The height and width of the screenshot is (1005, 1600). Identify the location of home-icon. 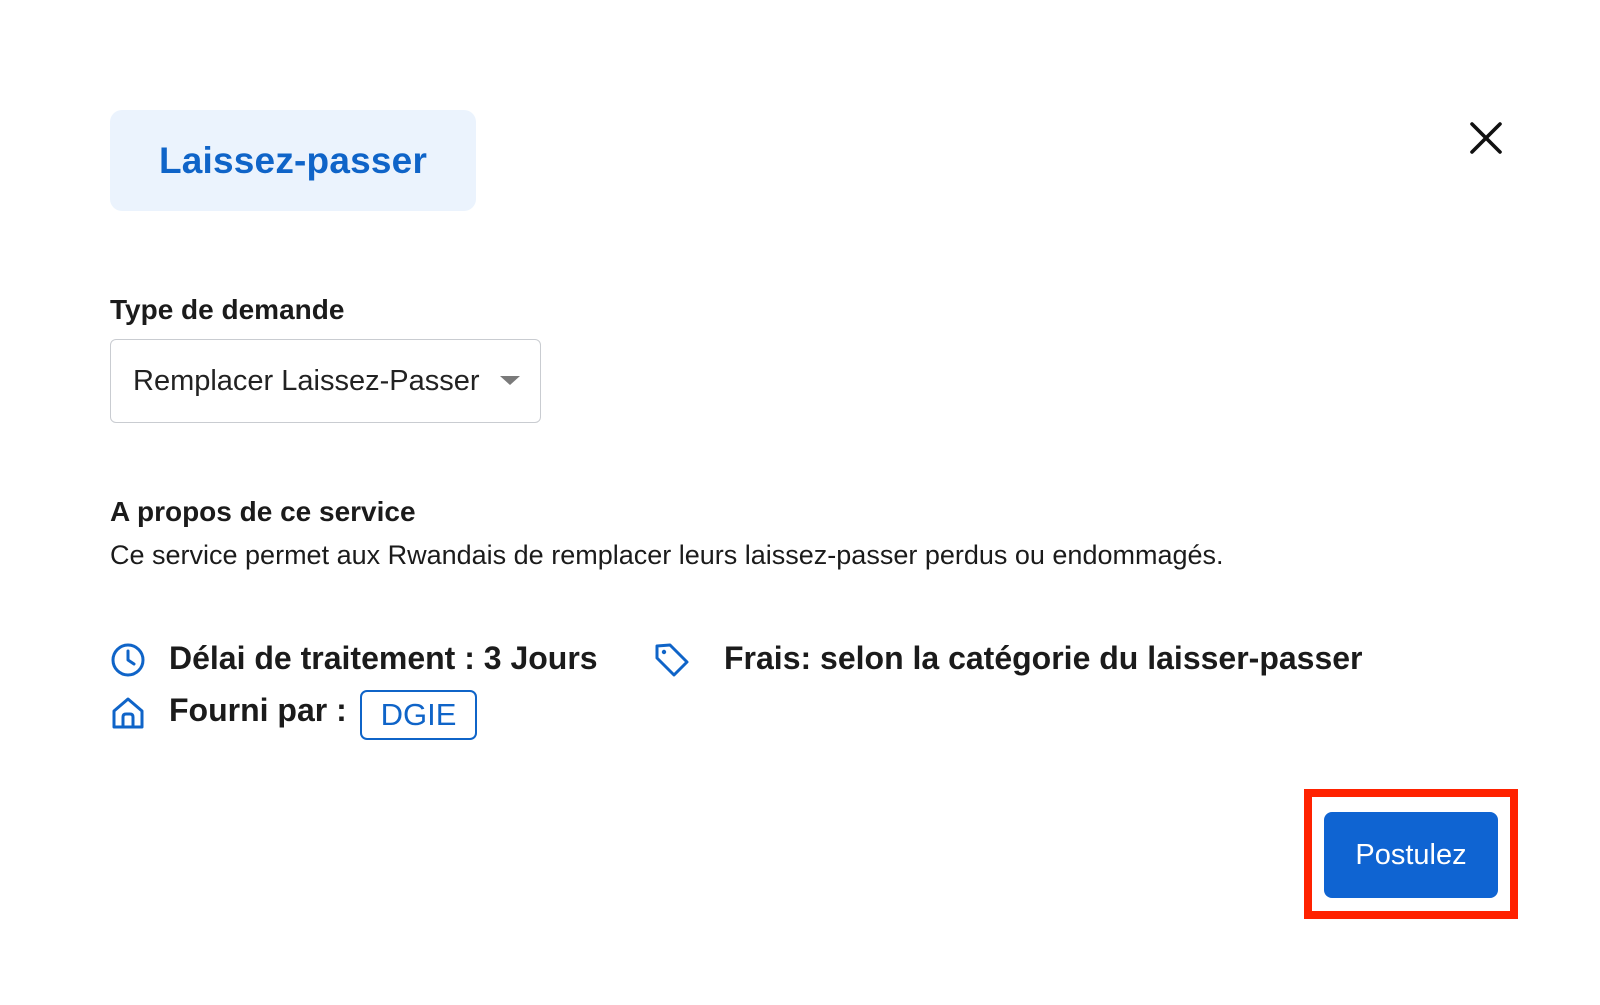
(128, 713).